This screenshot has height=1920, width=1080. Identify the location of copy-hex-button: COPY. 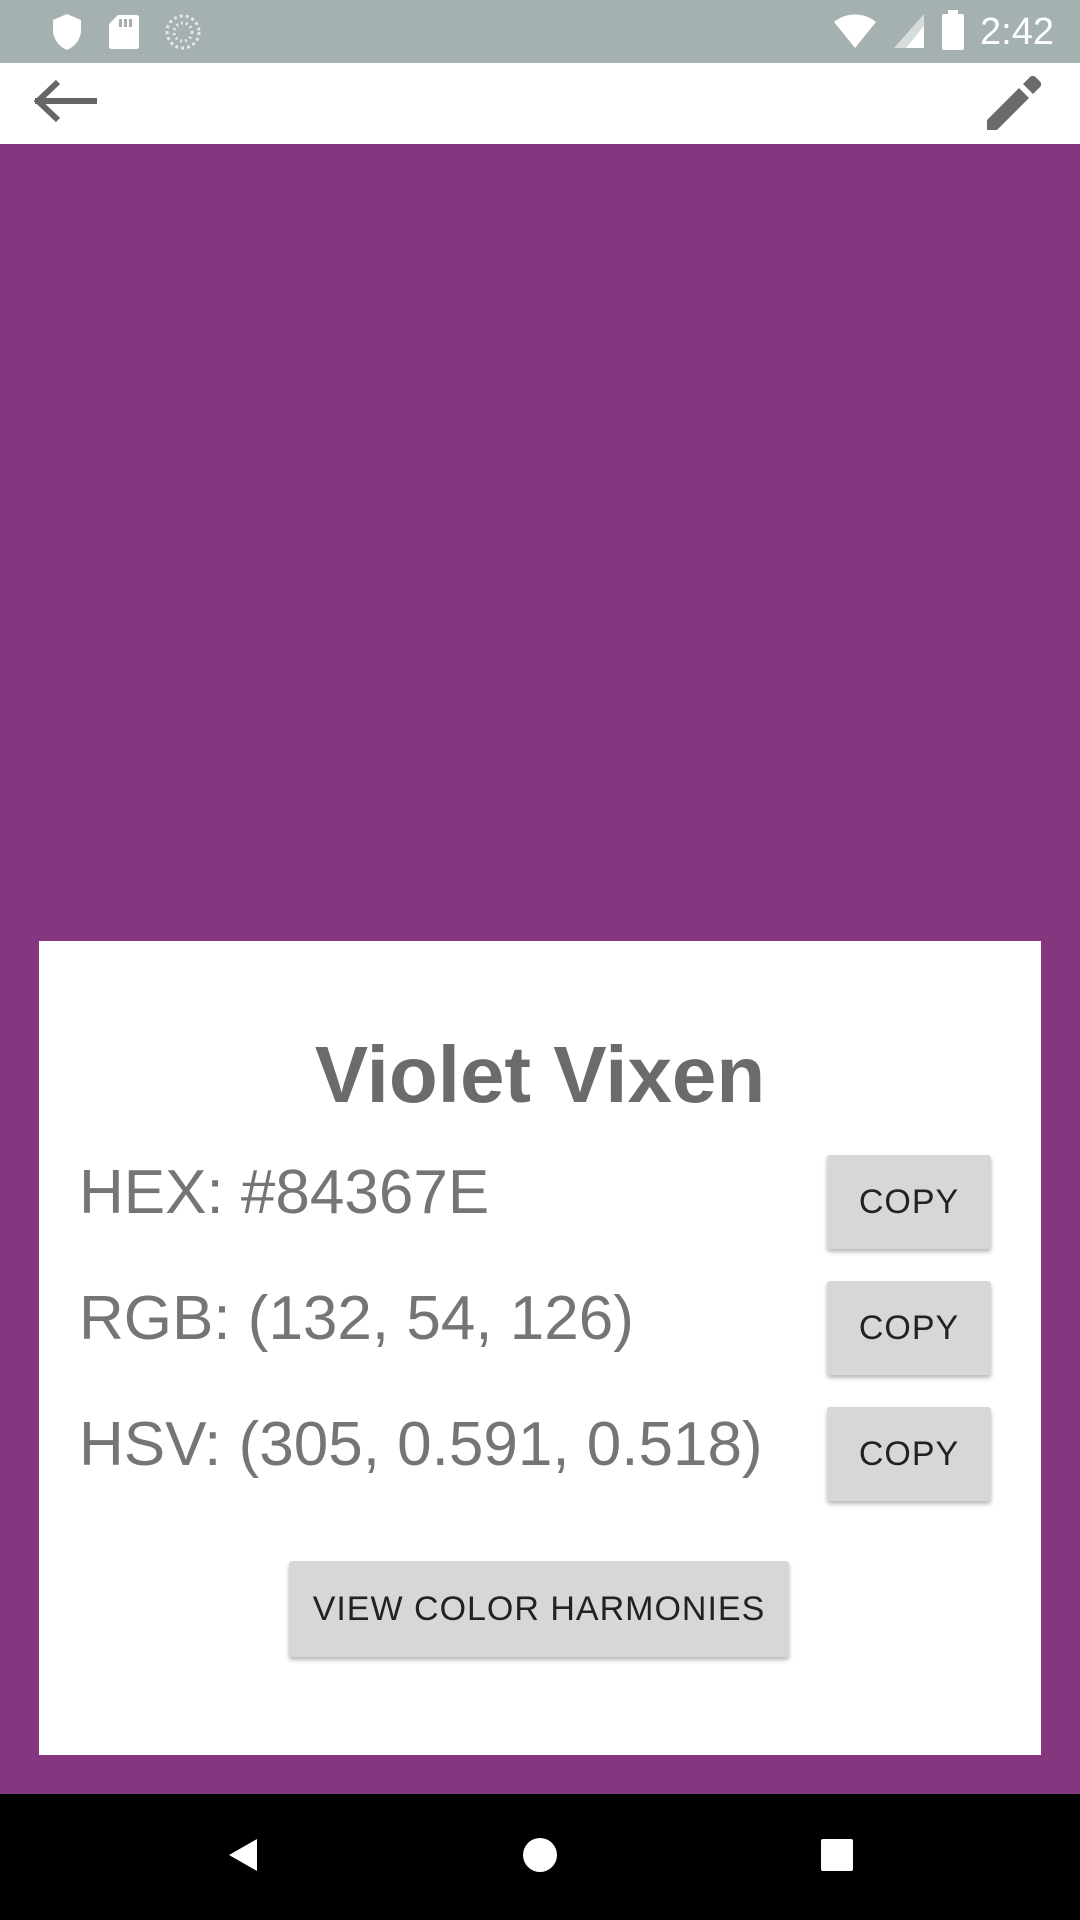
(909, 1202).